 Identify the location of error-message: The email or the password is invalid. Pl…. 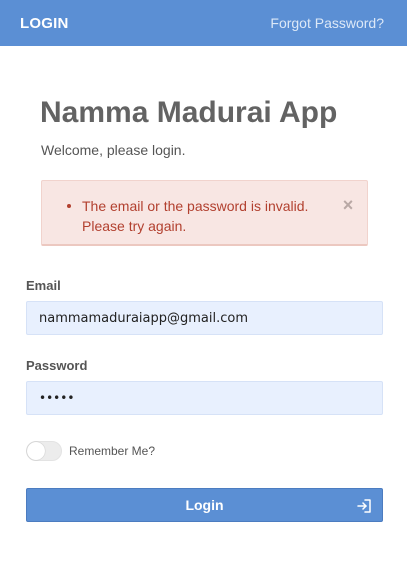
(194, 216).